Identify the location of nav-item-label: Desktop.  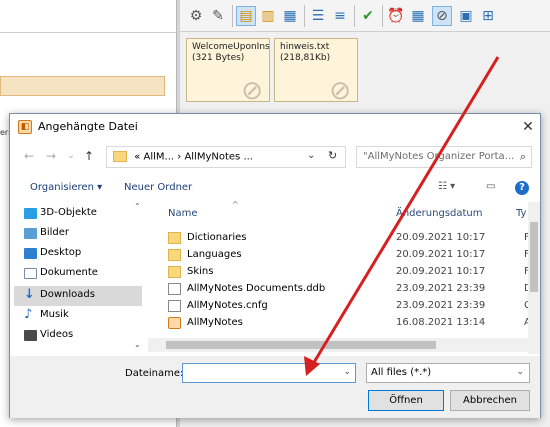
(61, 252).